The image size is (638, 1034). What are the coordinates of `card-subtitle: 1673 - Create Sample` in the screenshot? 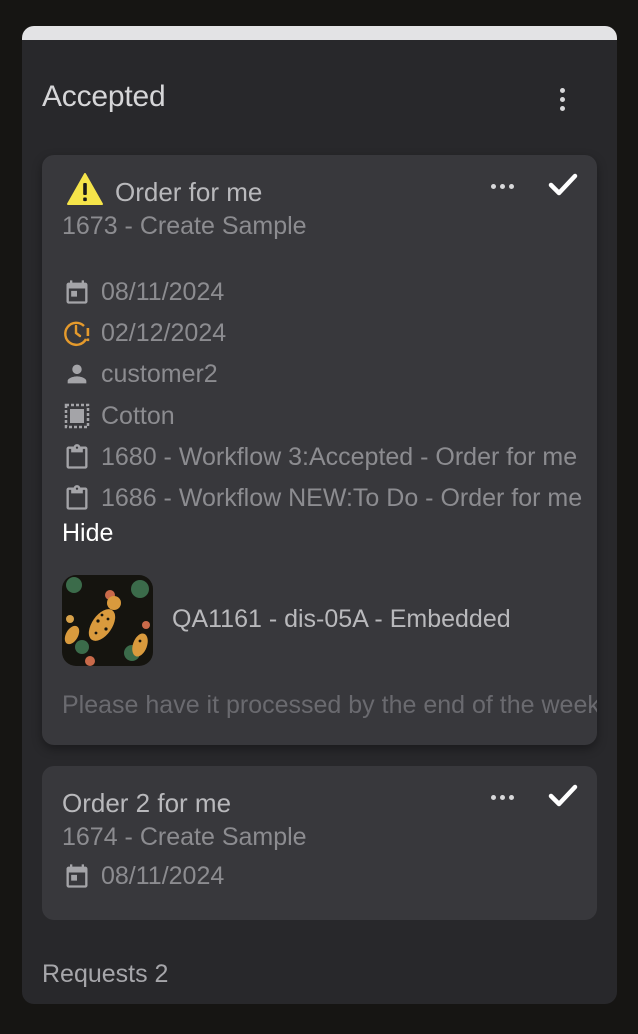 It's located at (184, 226).